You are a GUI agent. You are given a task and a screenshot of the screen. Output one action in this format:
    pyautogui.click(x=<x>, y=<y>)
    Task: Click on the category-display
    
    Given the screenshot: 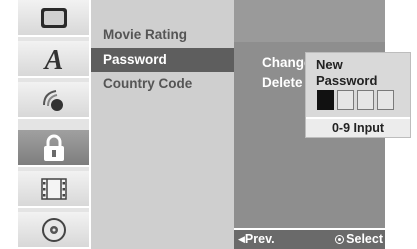 What is the action you would take?
    pyautogui.click(x=53, y=18)
    